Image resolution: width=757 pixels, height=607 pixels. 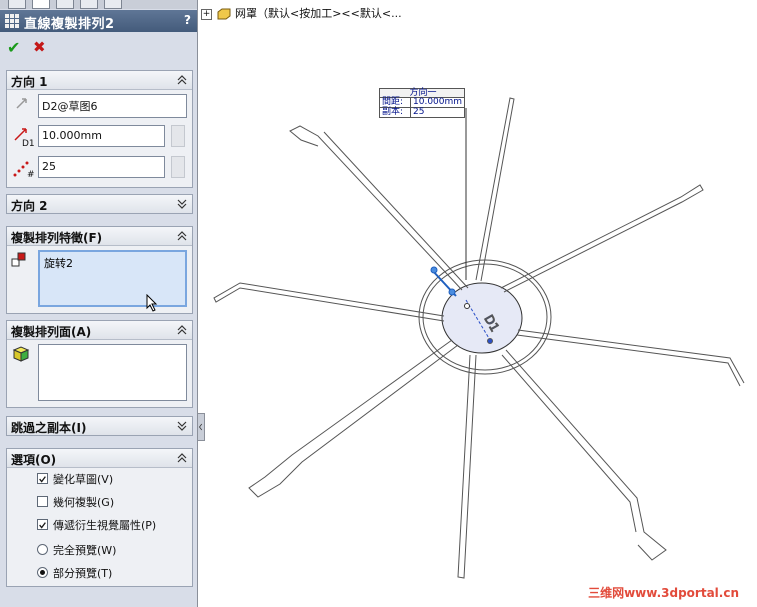 What do you see at coordinates (51, 332) in the screenshot?
I see `faces-title: 複製排列面(A)` at bounding box center [51, 332].